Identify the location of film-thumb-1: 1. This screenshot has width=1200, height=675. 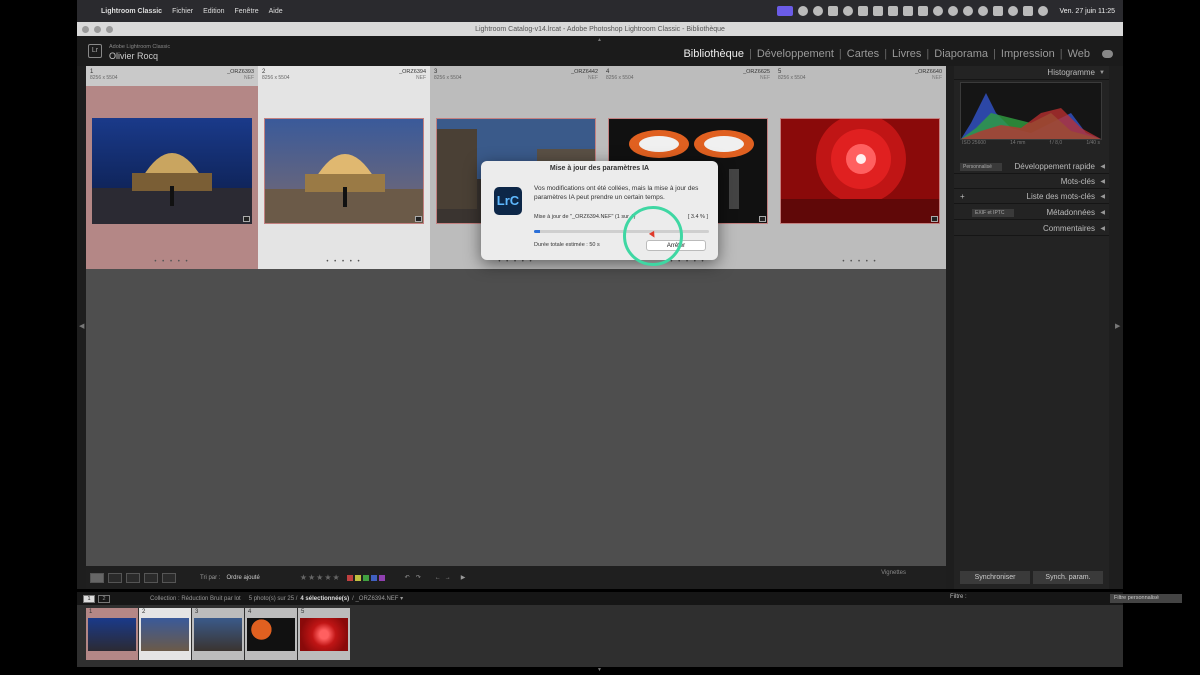
(112, 634).